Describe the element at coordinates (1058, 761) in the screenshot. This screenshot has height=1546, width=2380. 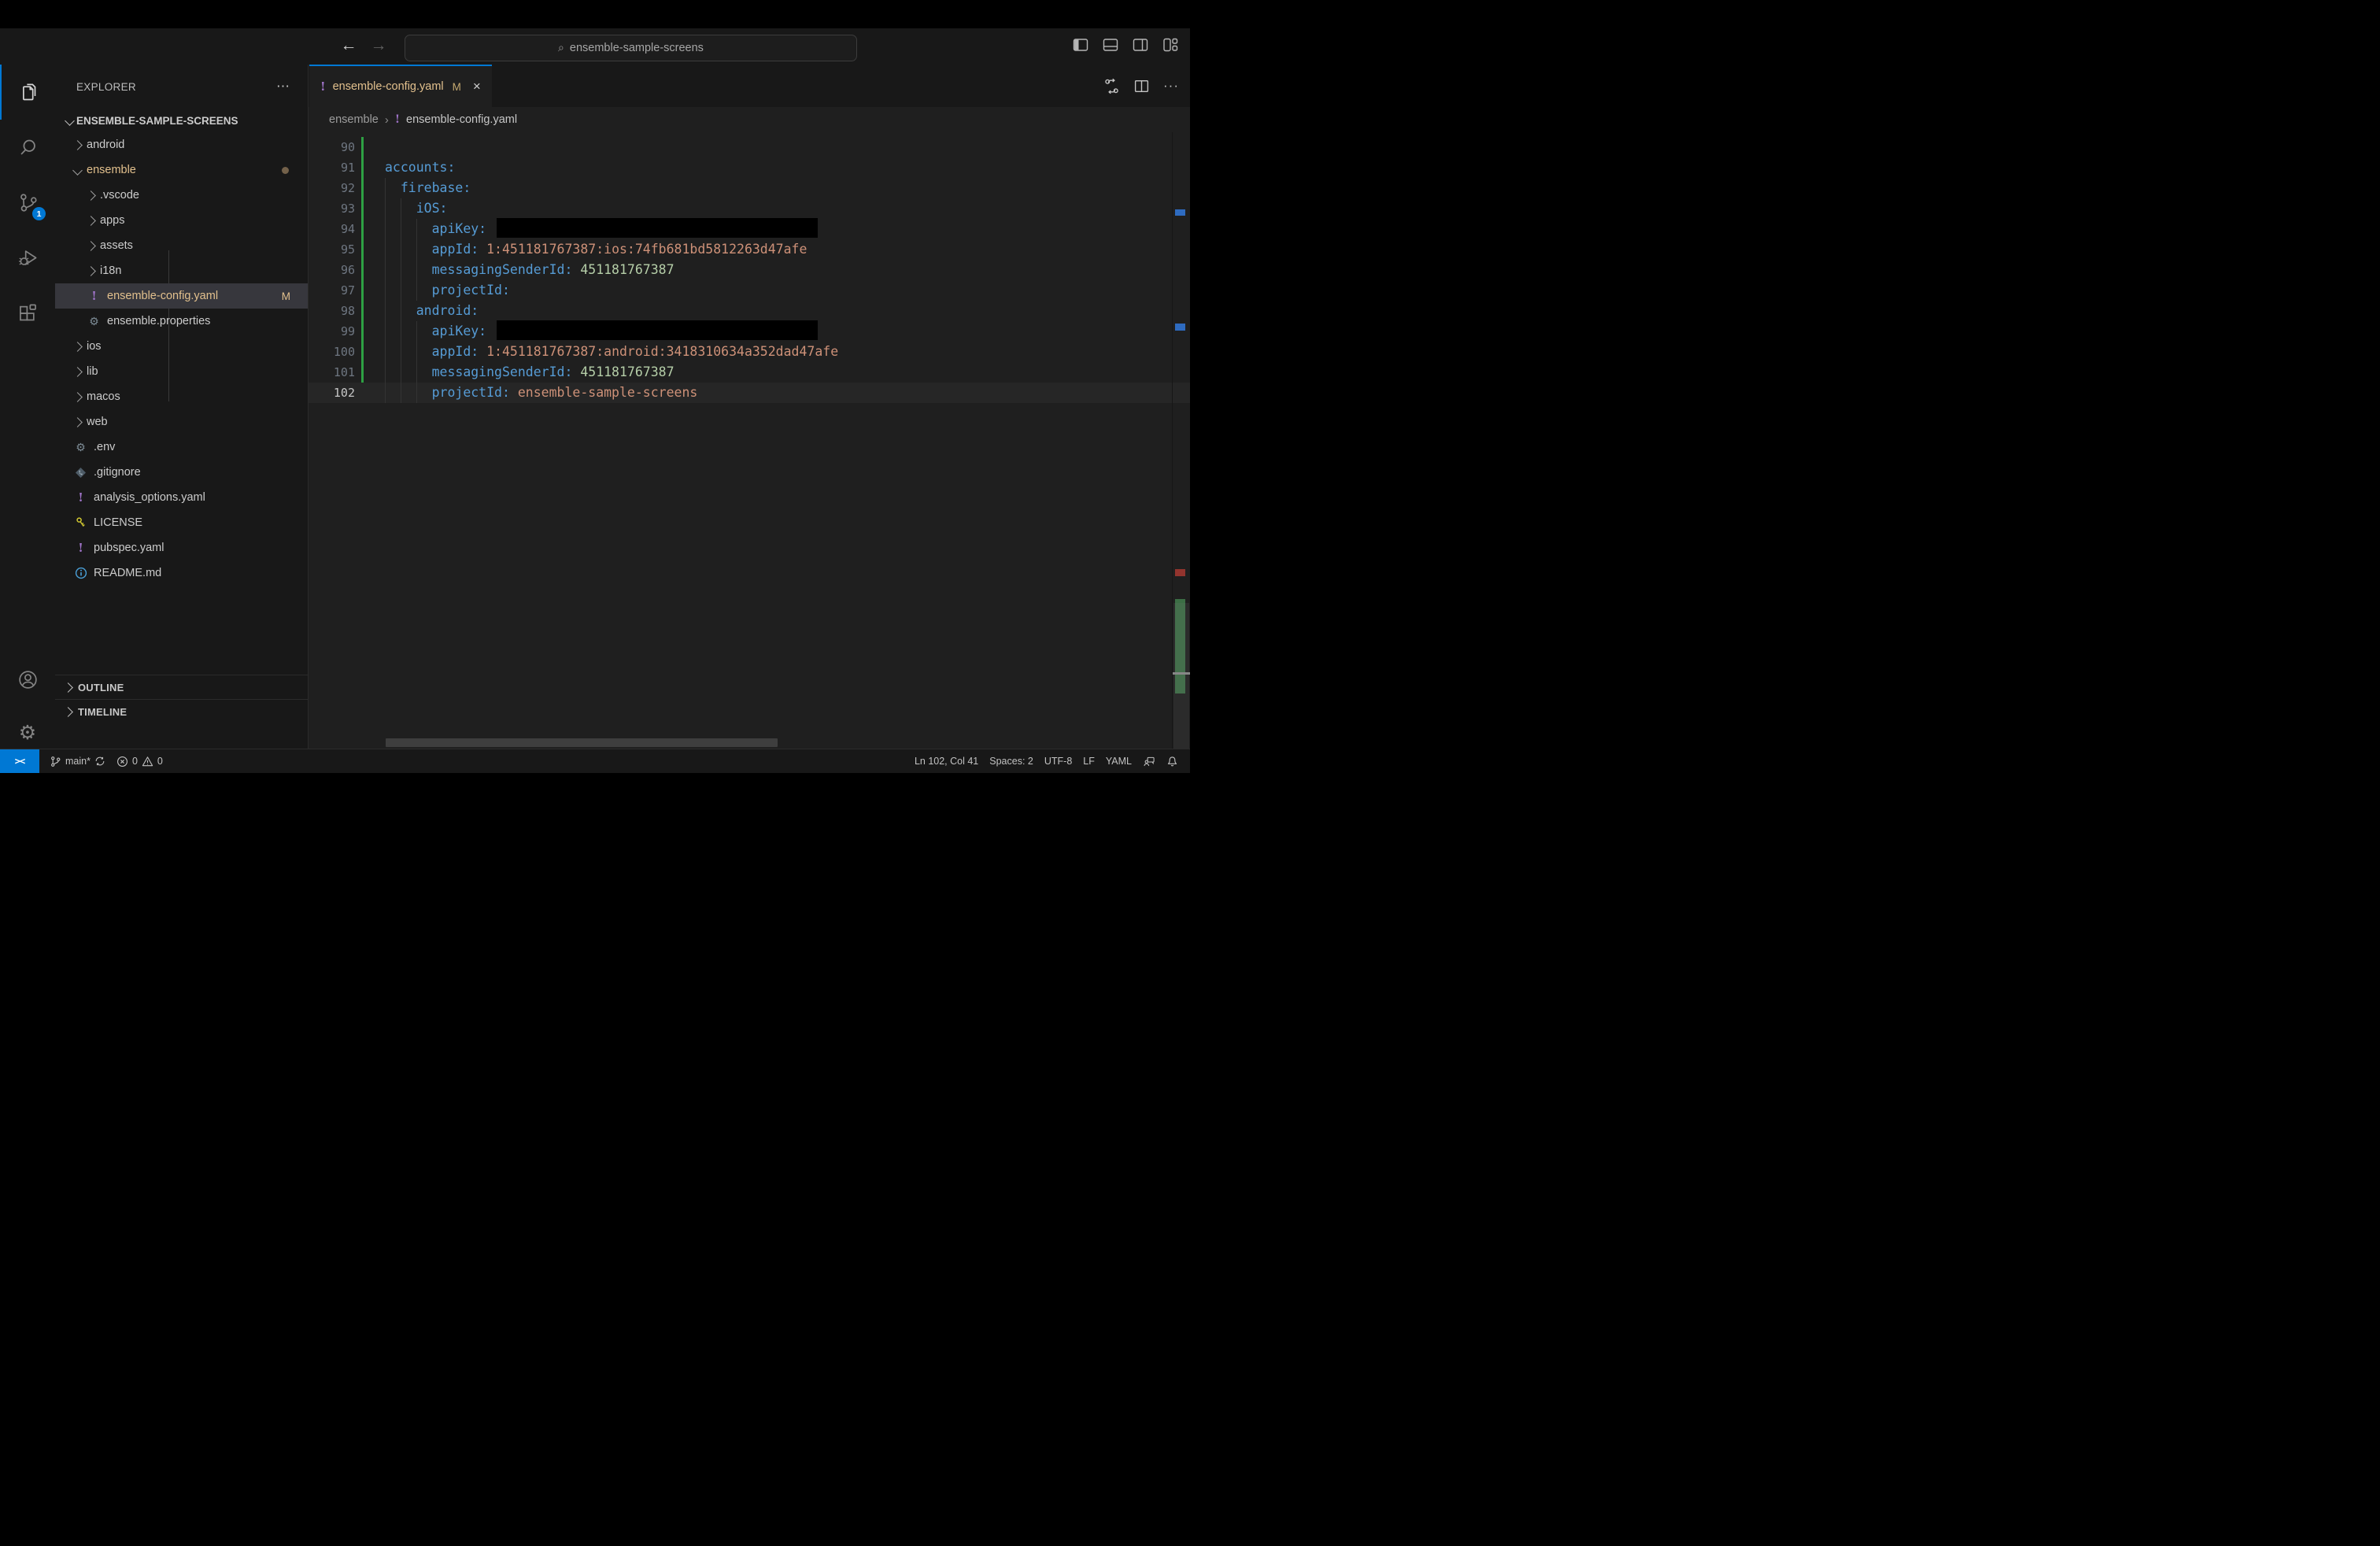
I see `encoding-item: UTF-8` at that location.